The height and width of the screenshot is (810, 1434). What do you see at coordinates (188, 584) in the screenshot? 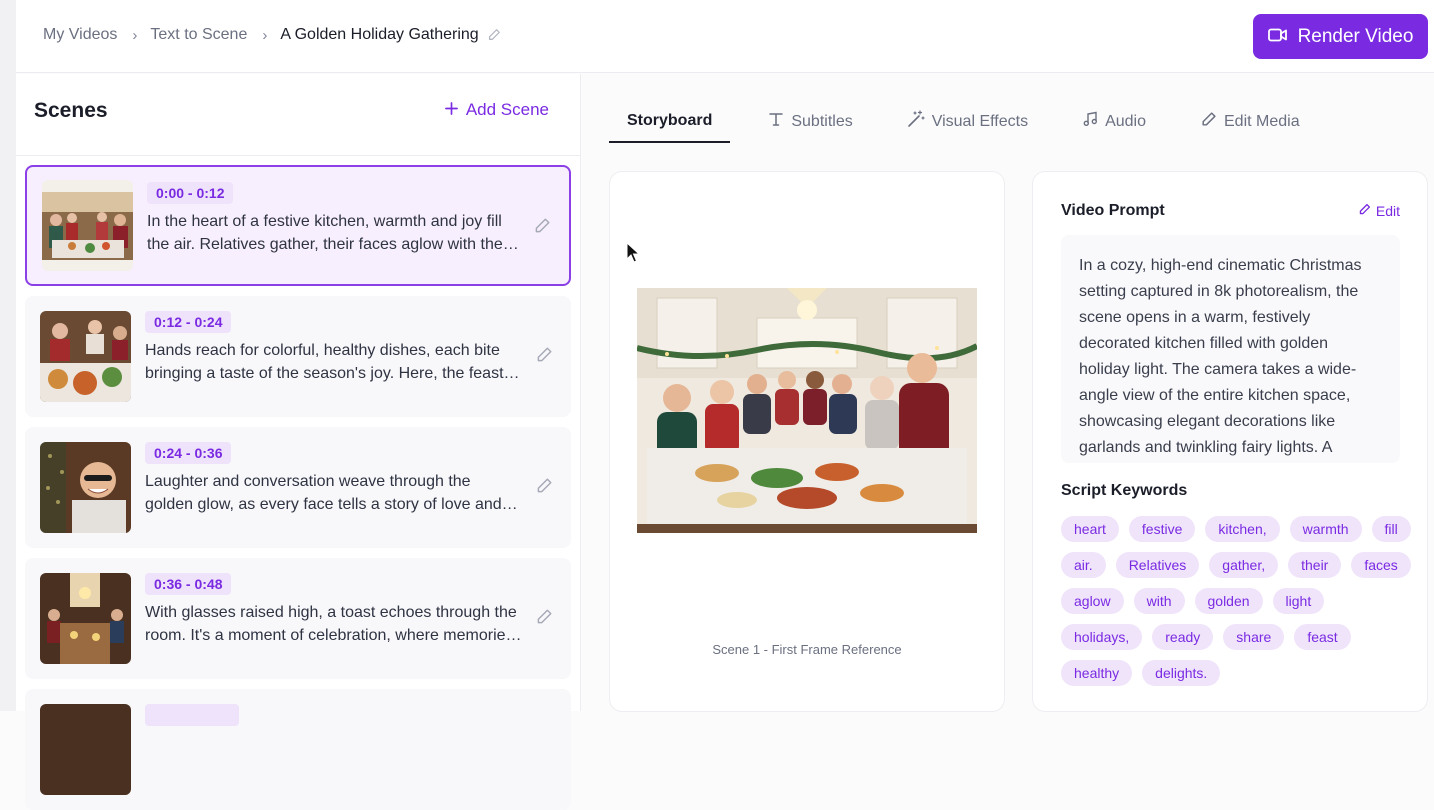
I see `scene-time-badge: 0:36 - 0:48` at bounding box center [188, 584].